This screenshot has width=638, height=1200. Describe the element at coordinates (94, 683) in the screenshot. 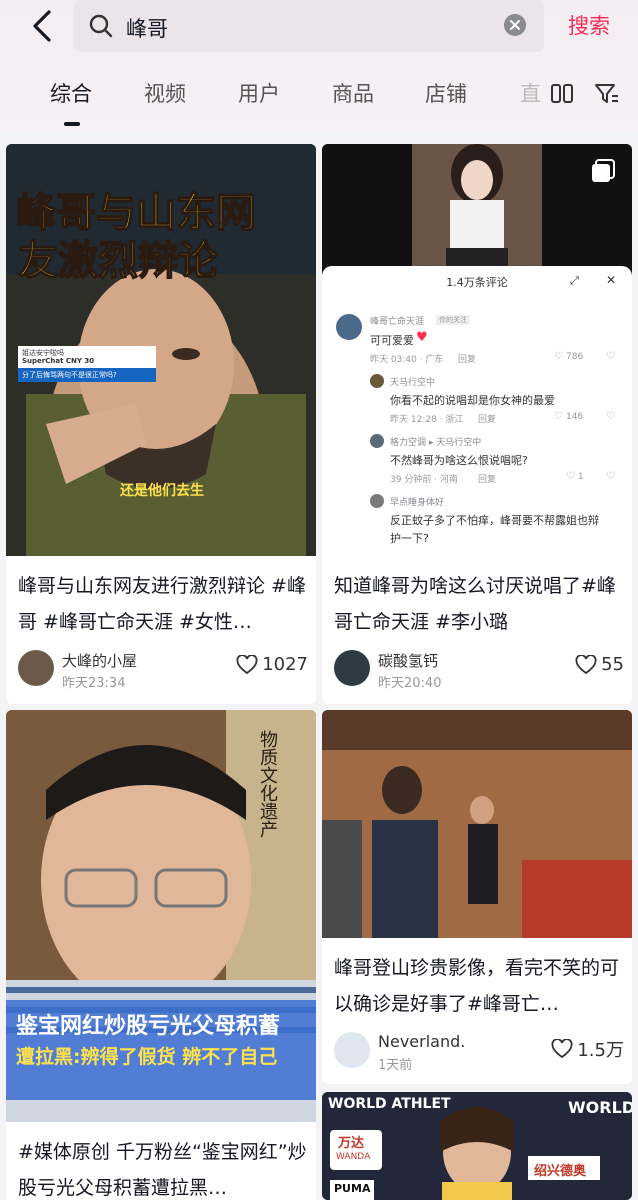

I see `post-time: 昨天23:34` at that location.